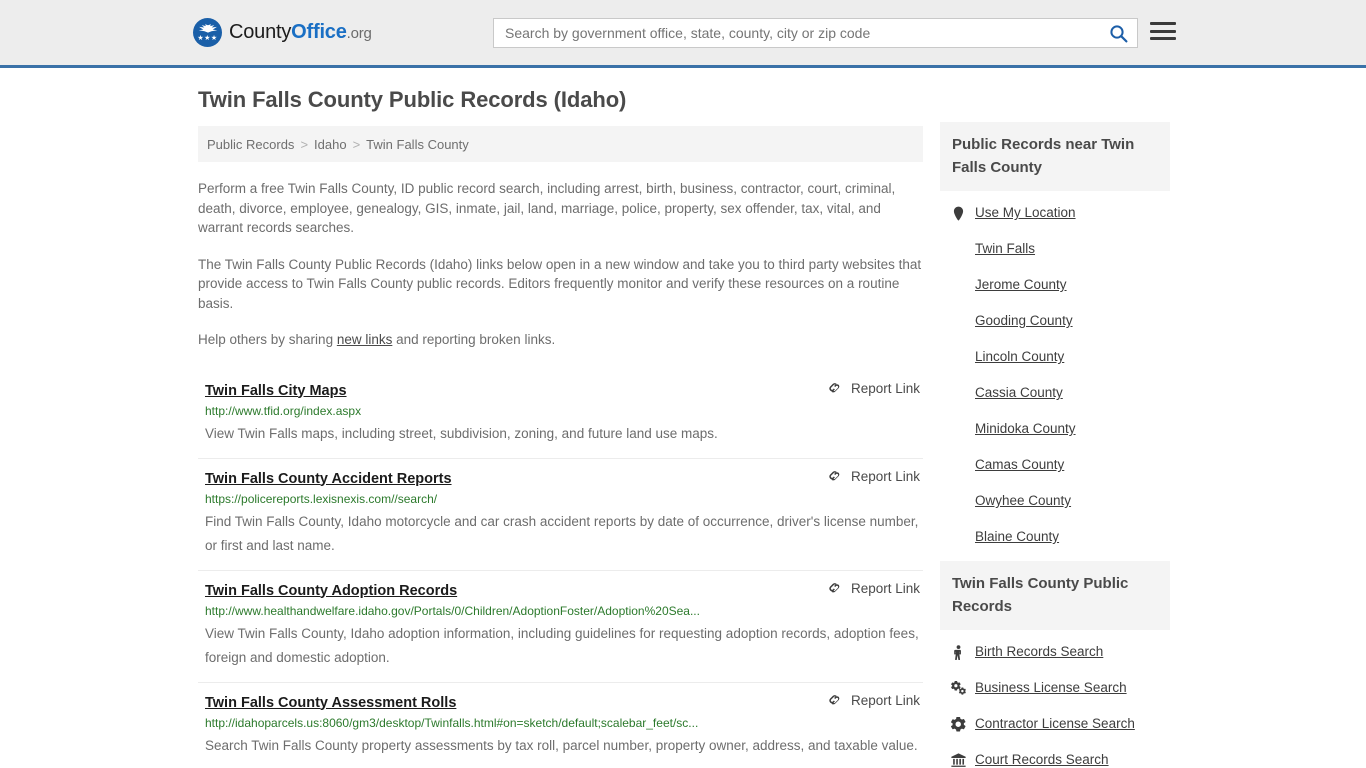 Image resolution: width=1366 pixels, height=768 pixels. I want to click on sidebar-list-item: Business License Search, so click(1055, 688).